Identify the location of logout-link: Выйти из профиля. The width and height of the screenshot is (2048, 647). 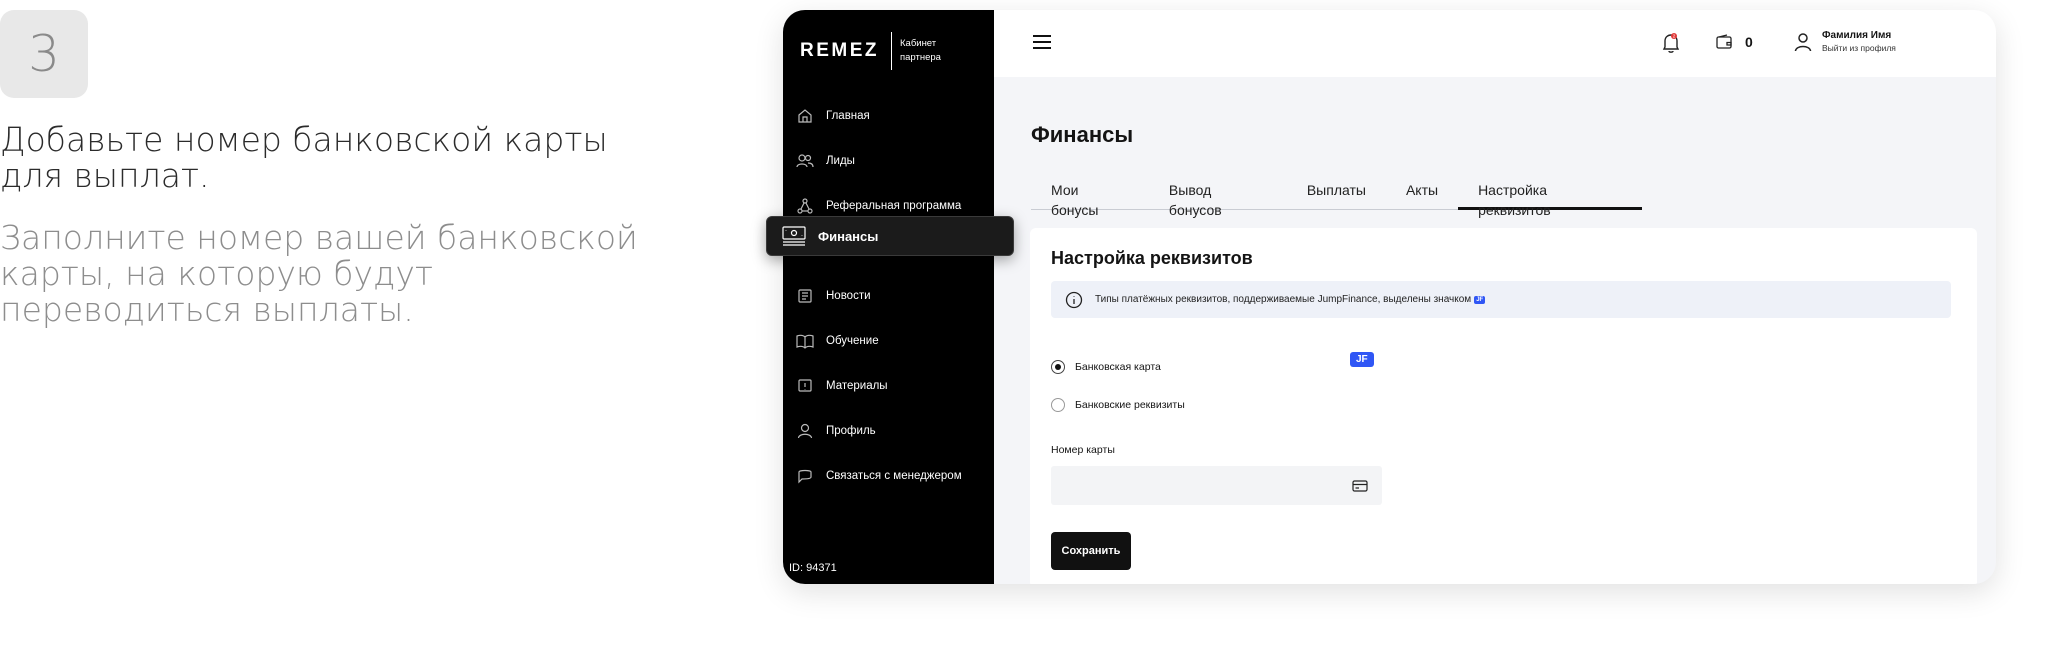
(1859, 48).